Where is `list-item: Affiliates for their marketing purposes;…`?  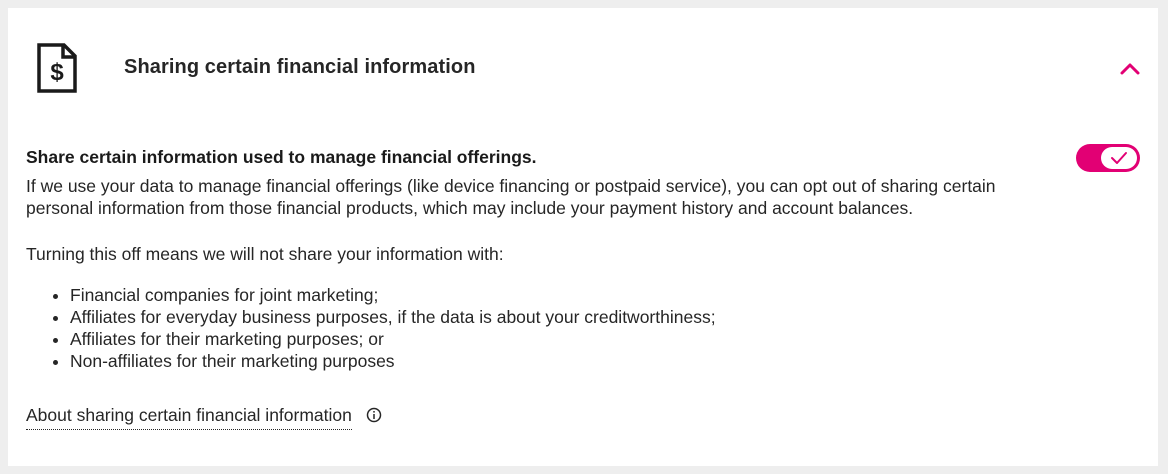 list-item: Affiliates for their marketing purposes;… is located at coordinates (393, 339).